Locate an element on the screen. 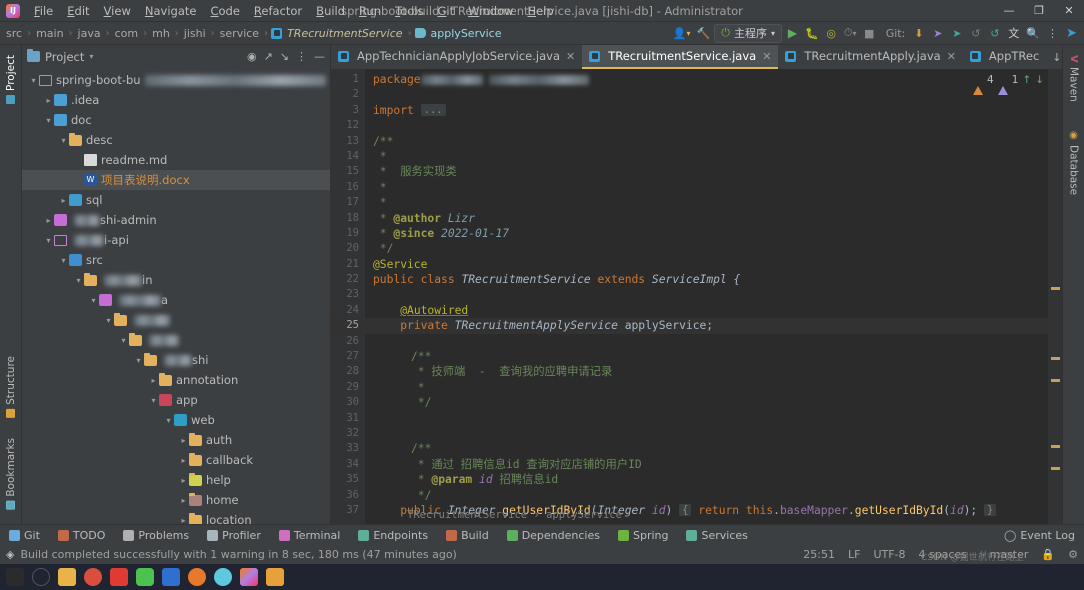 The image size is (1084, 590). git-push-icon: ➤ is located at coordinates (956, 33).